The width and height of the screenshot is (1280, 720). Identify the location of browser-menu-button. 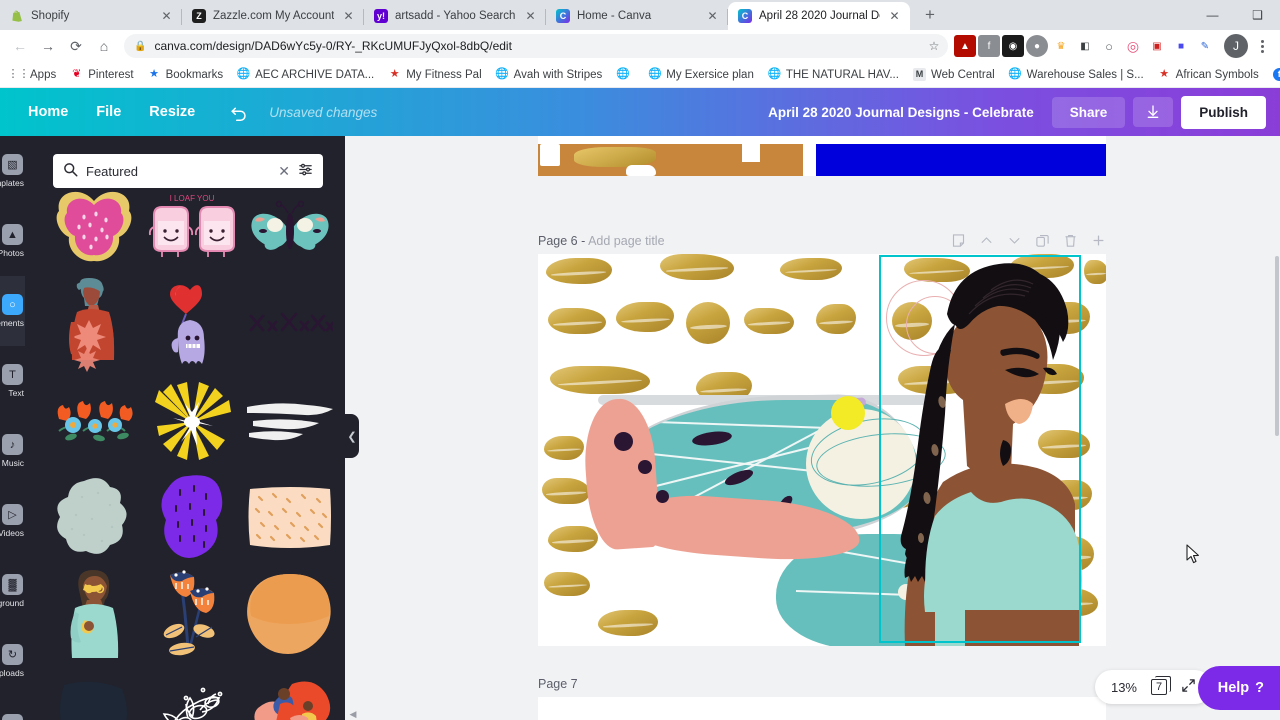
(1262, 46).